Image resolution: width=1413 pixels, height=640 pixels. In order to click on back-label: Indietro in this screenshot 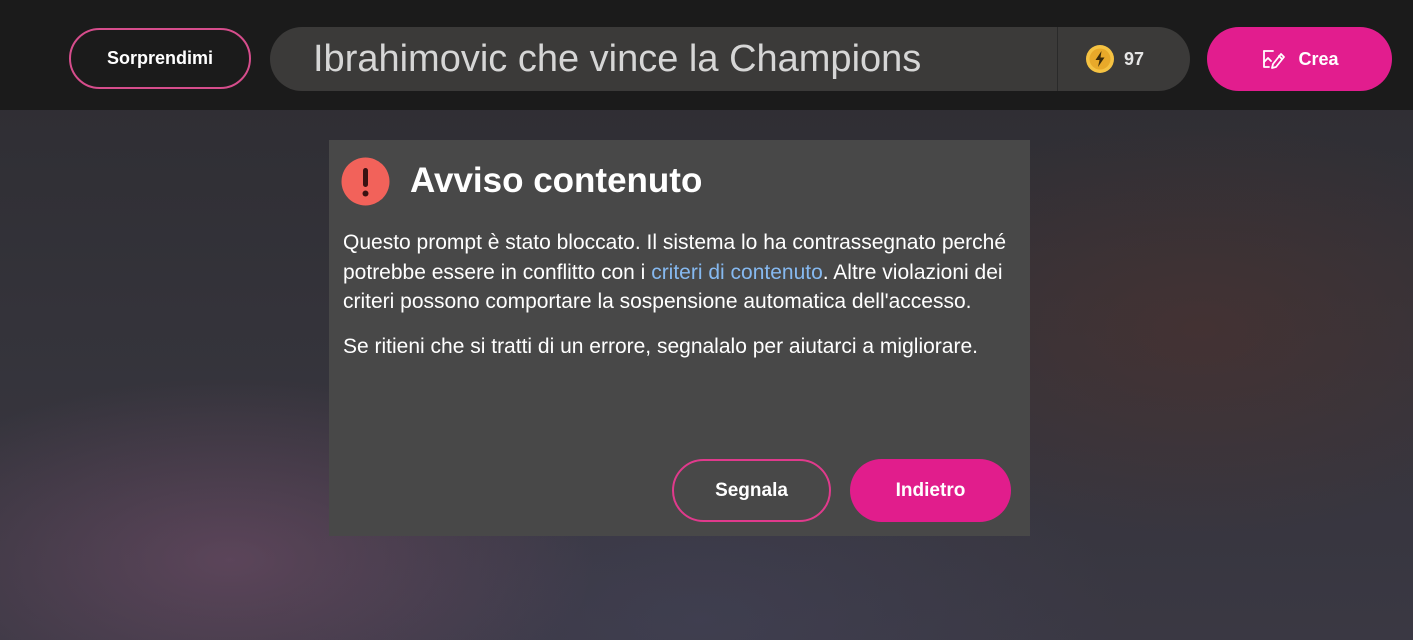, I will do `click(930, 490)`.